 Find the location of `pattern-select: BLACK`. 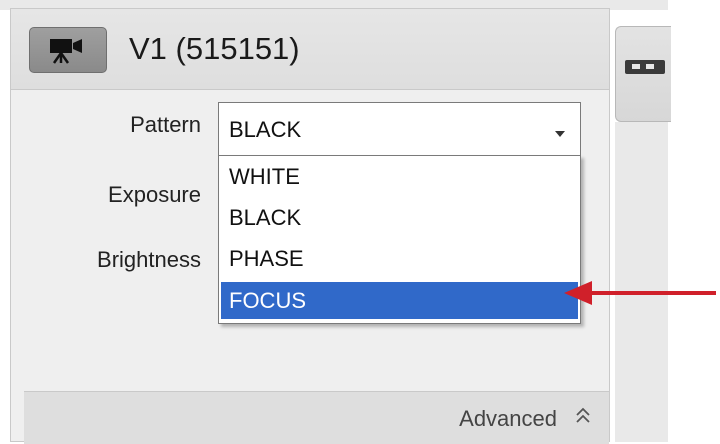

pattern-select: BLACK is located at coordinates (399, 130).